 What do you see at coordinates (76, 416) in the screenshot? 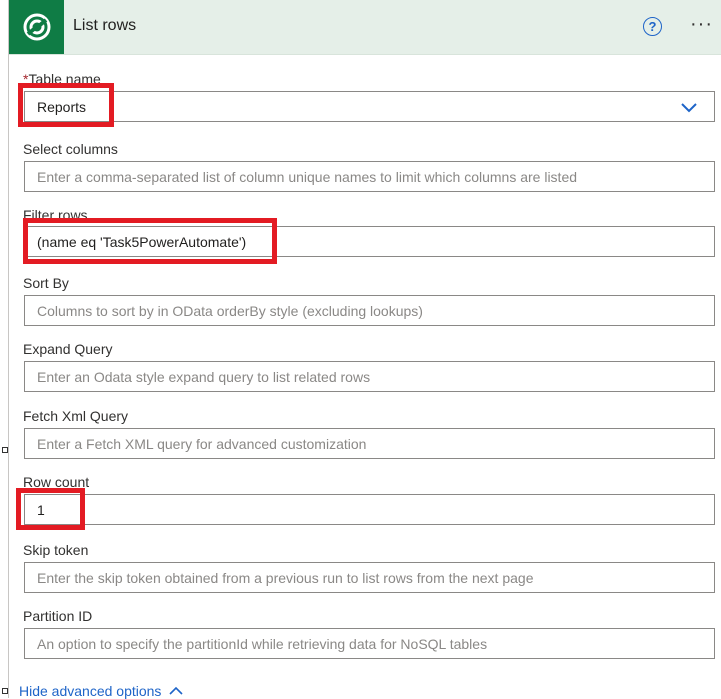
I see `fetch-xml-label: Fetch Xml Query` at bounding box center [76, 416].